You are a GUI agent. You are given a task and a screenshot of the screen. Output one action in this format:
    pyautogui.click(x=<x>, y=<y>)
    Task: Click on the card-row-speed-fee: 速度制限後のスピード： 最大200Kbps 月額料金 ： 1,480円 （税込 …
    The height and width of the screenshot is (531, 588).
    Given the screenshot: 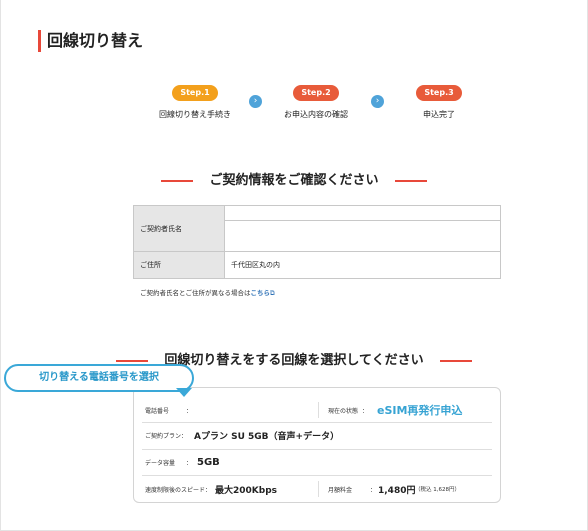 What is the action you would take?
    pyautogui.click(x=317, y=489)
    